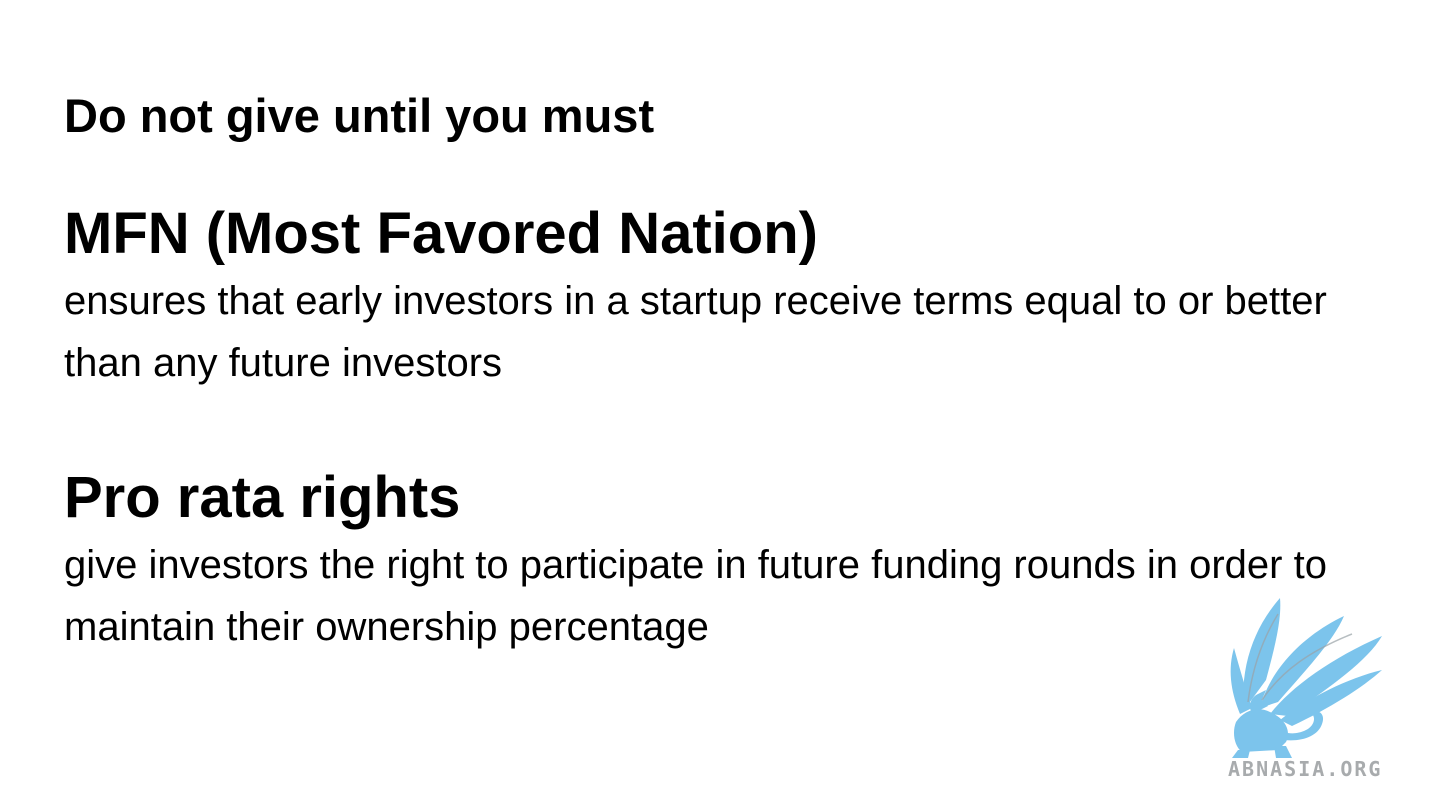 The width and height of the screenshot is (1440, 810). I want to click on watermark-text: ABNASIA.ORG, so click(1305, 769).